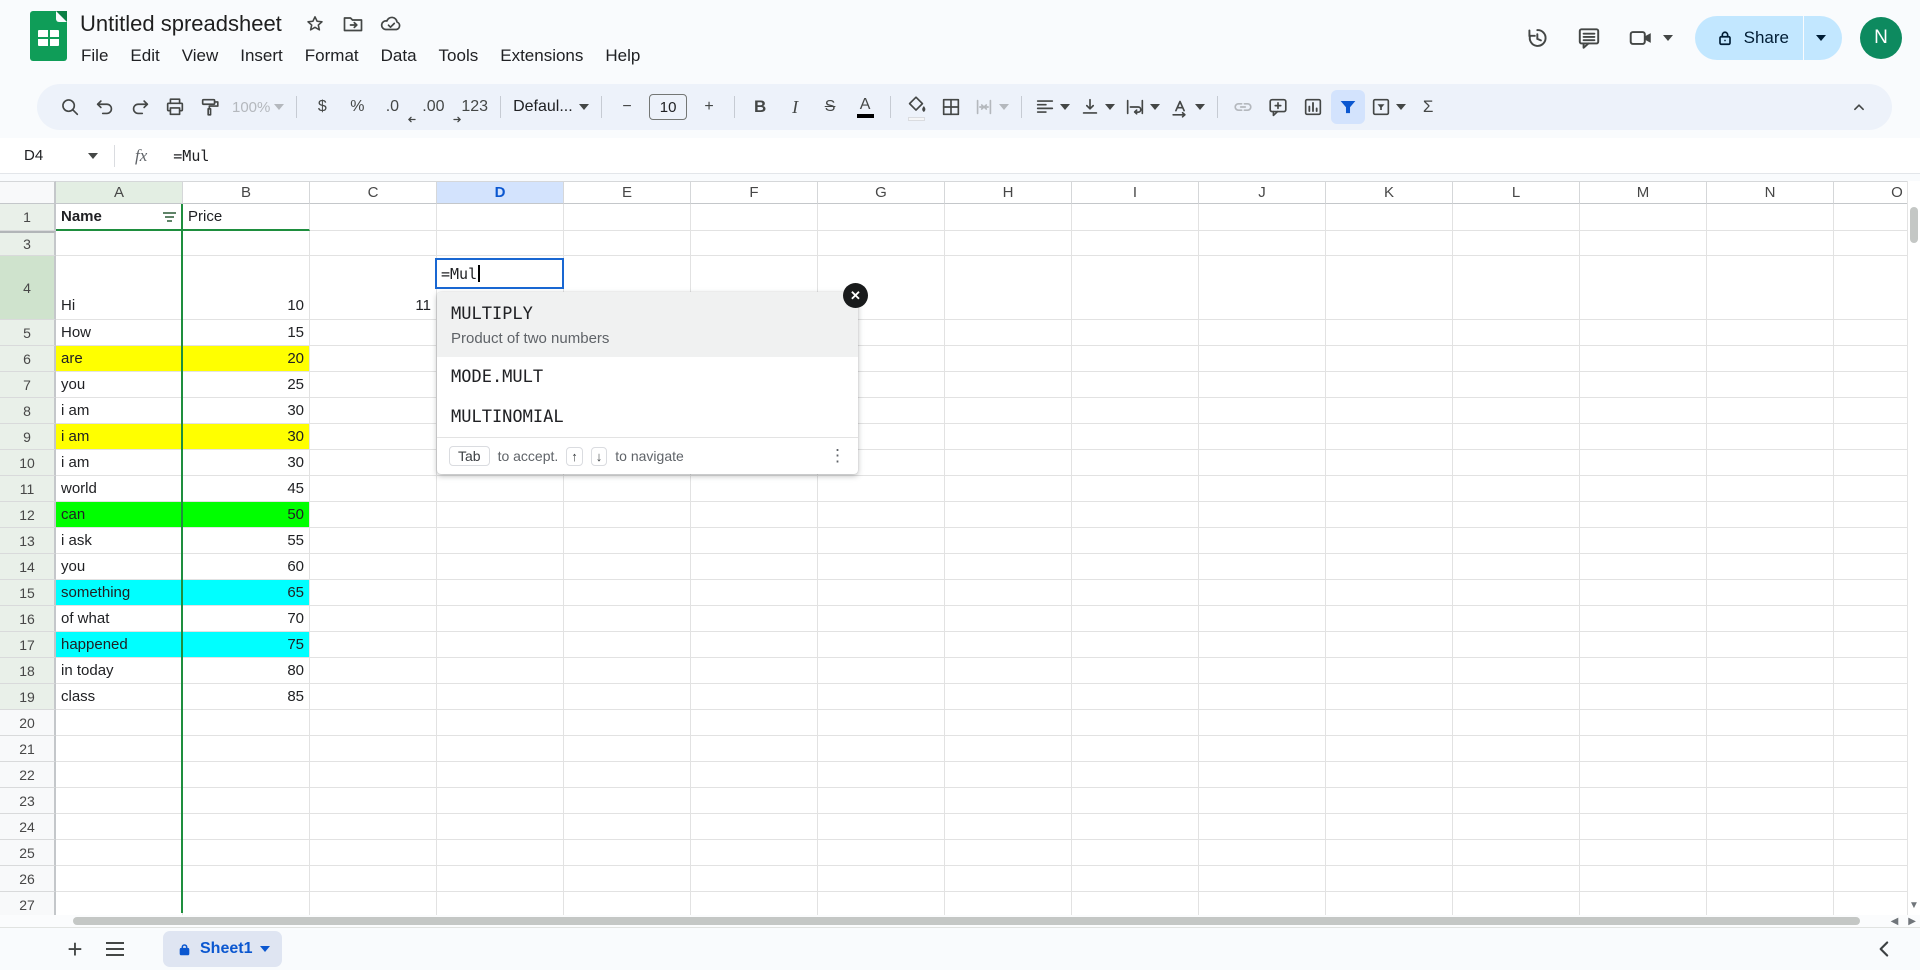  What do you see at coordinates (265, 949) in the screenshot?
I see `sheet-tab-caret` at bounding box center [265, 949].